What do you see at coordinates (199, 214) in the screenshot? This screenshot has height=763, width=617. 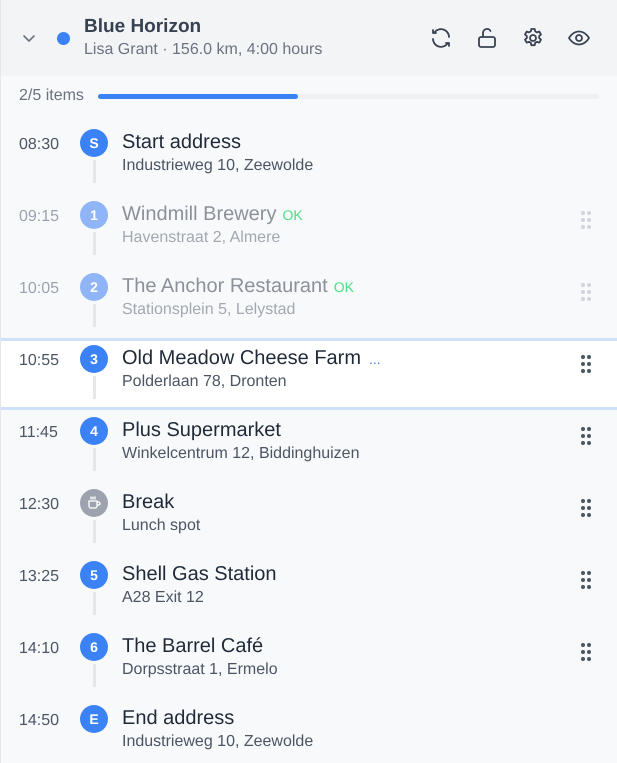 I see `stop-name: Windmill Brewery` at bounding box center [199, 214].